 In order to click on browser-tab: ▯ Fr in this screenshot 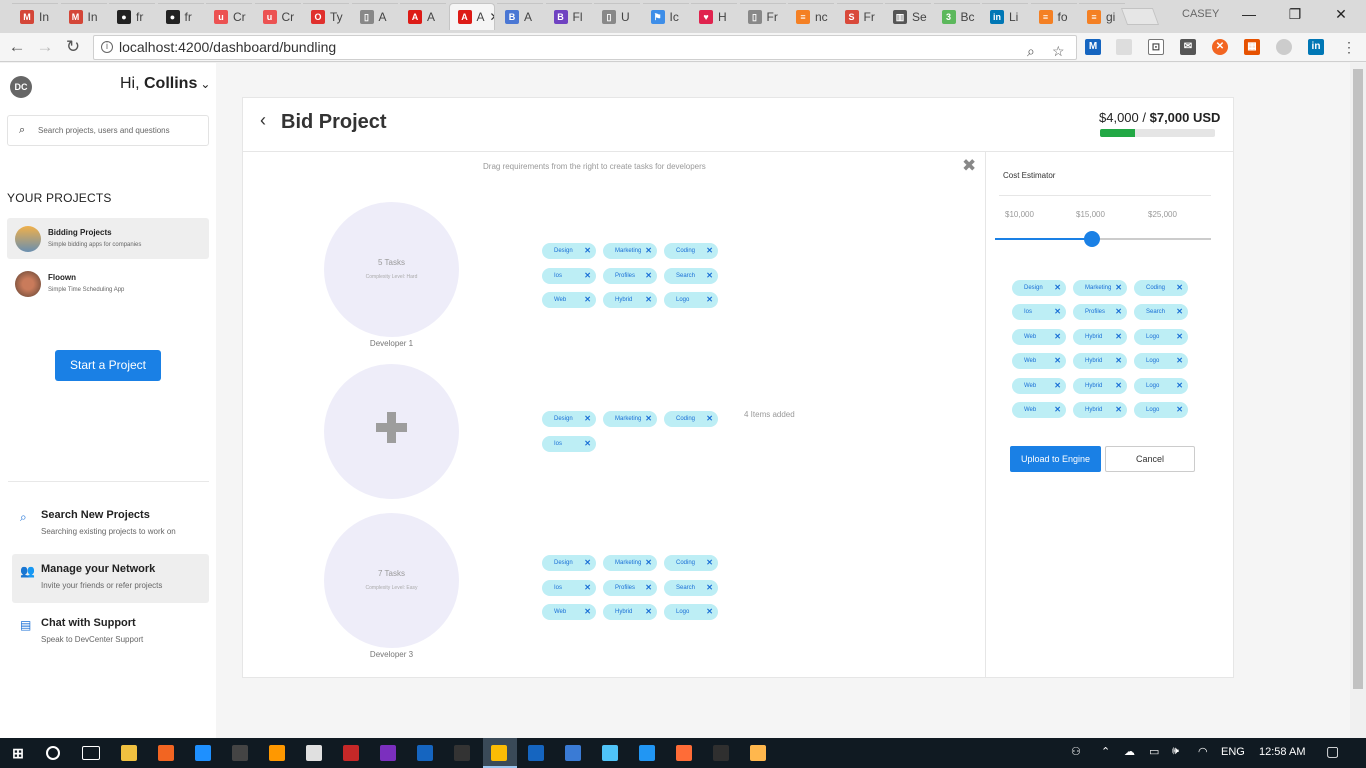, I will do `click(762, 16)`.